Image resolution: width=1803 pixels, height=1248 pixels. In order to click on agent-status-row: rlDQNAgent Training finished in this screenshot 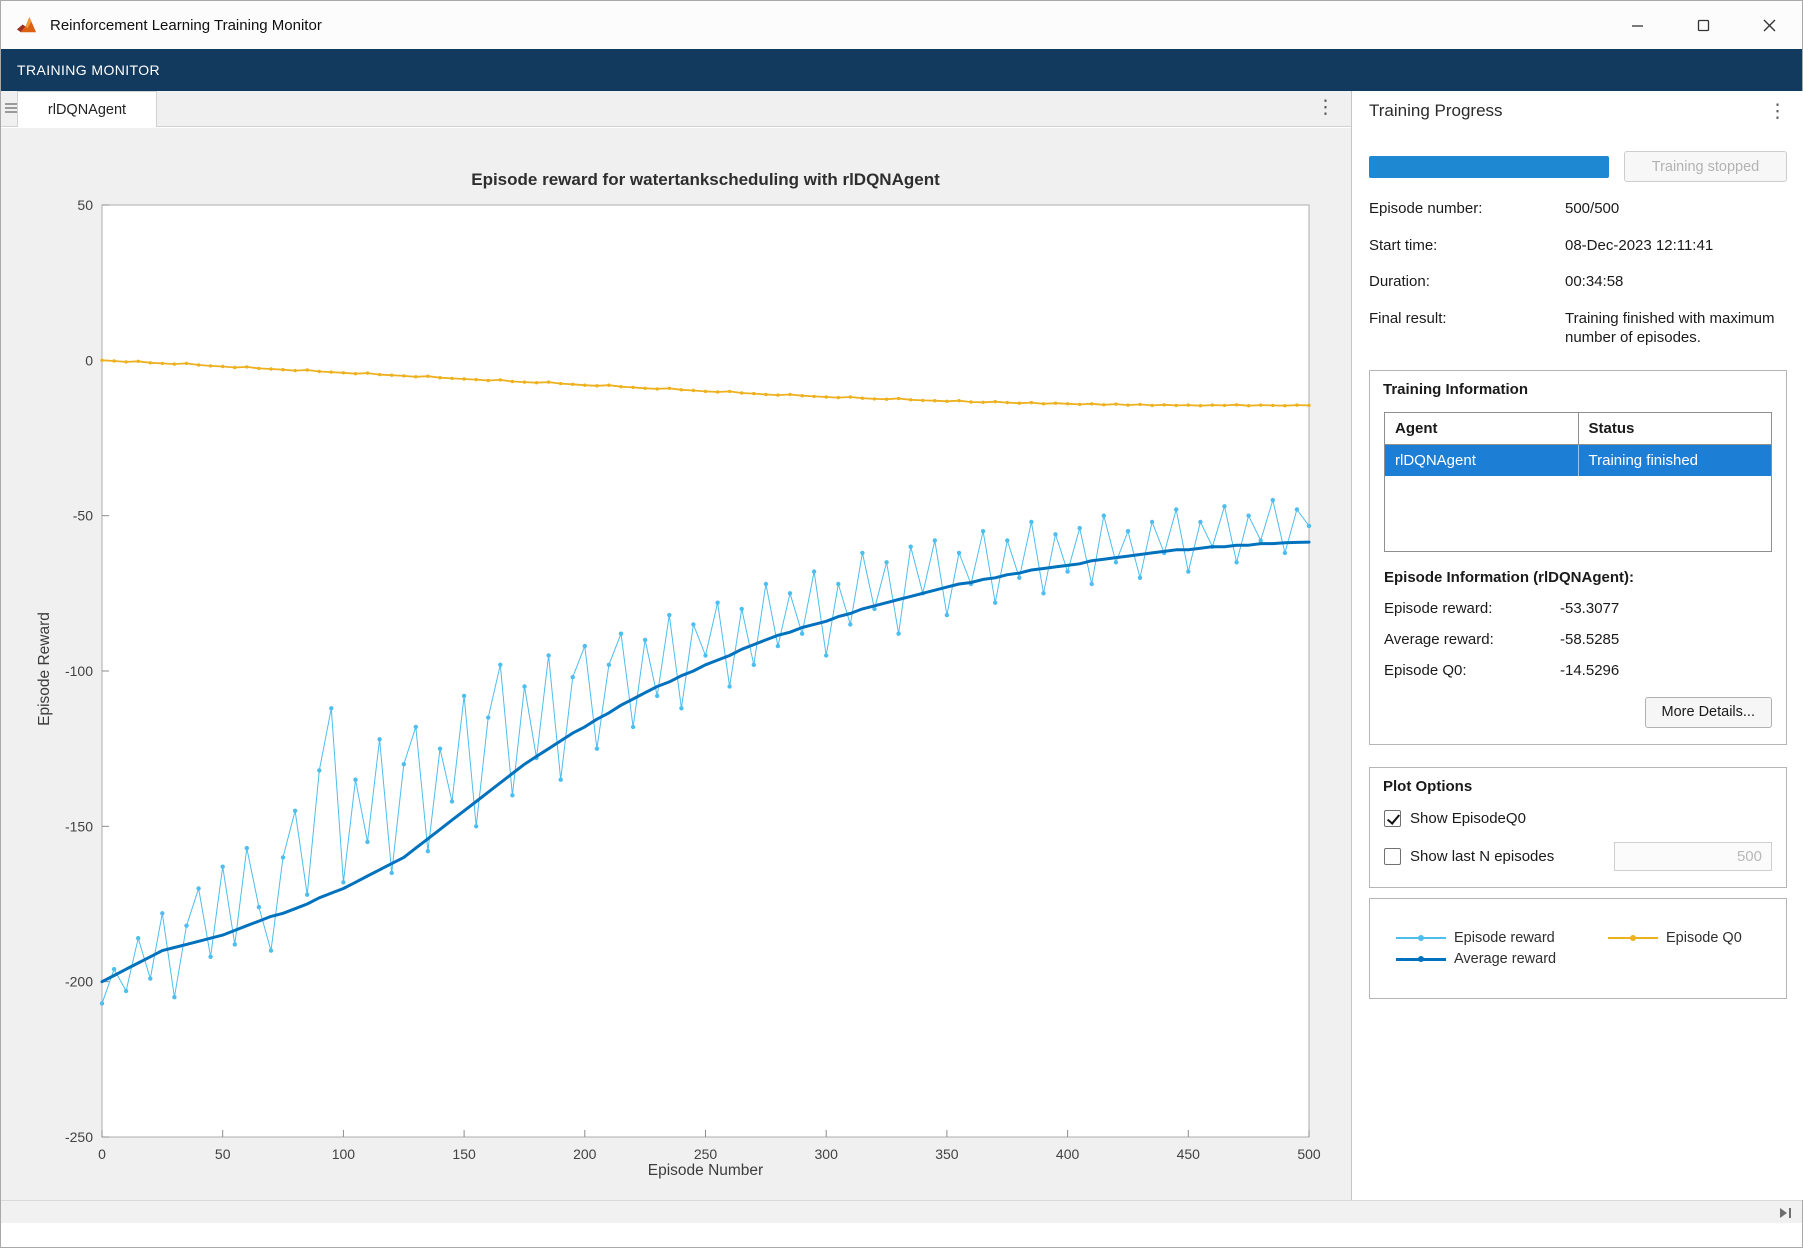, I will do `click(1578, 460)`.